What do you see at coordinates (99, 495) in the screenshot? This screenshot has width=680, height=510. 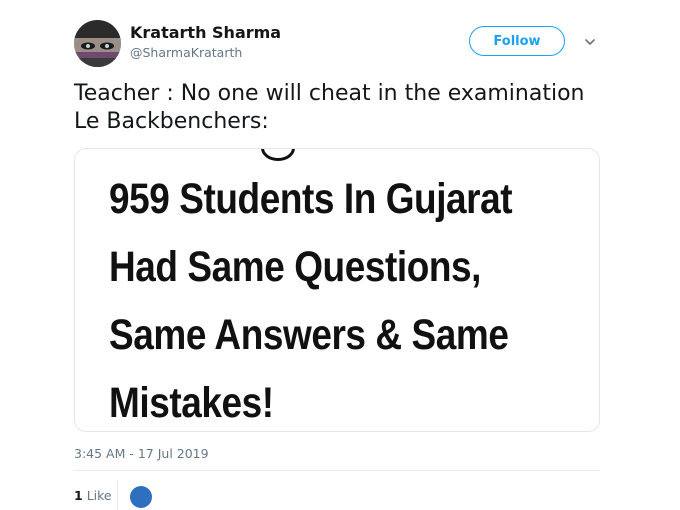 I see `like-count-label: Like` at bounding box center [99, 495].